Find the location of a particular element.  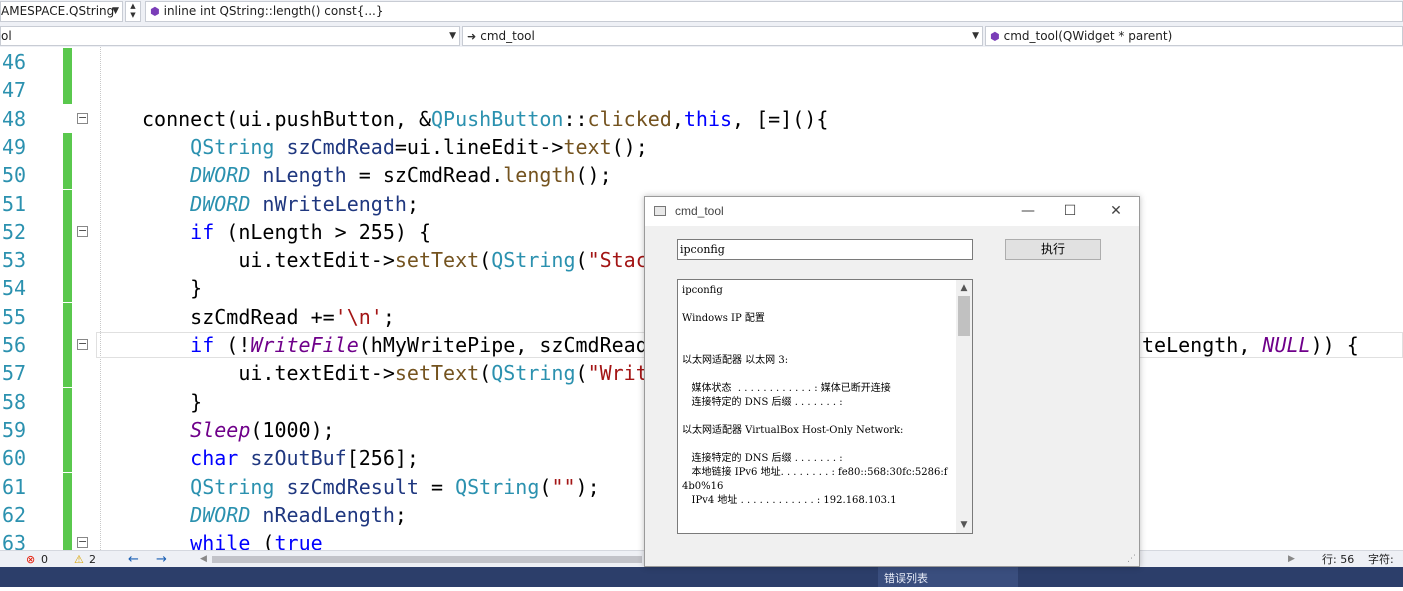

line-number: 47 is located at coordinates (14, 90).